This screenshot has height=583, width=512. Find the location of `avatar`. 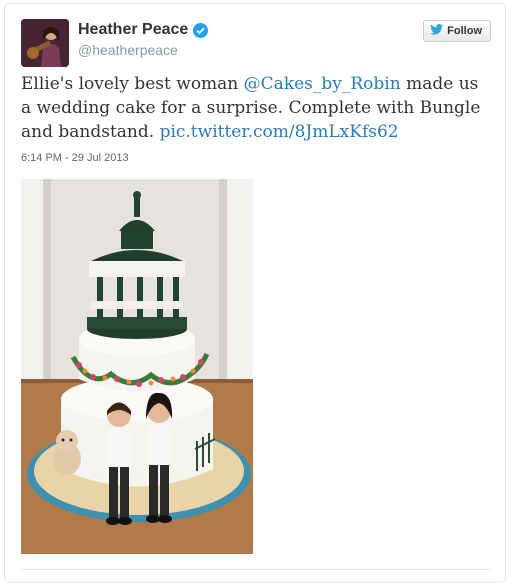

avatar is located at coordinates (45, 43).